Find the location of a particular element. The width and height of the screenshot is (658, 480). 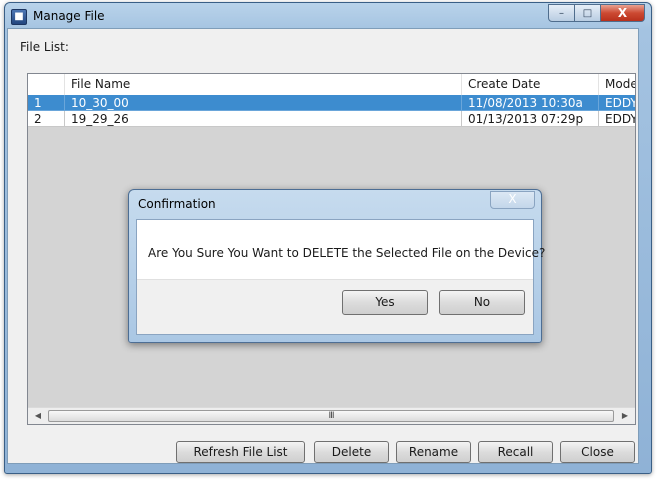

close-button: Close is located at coordinates (597, 452).